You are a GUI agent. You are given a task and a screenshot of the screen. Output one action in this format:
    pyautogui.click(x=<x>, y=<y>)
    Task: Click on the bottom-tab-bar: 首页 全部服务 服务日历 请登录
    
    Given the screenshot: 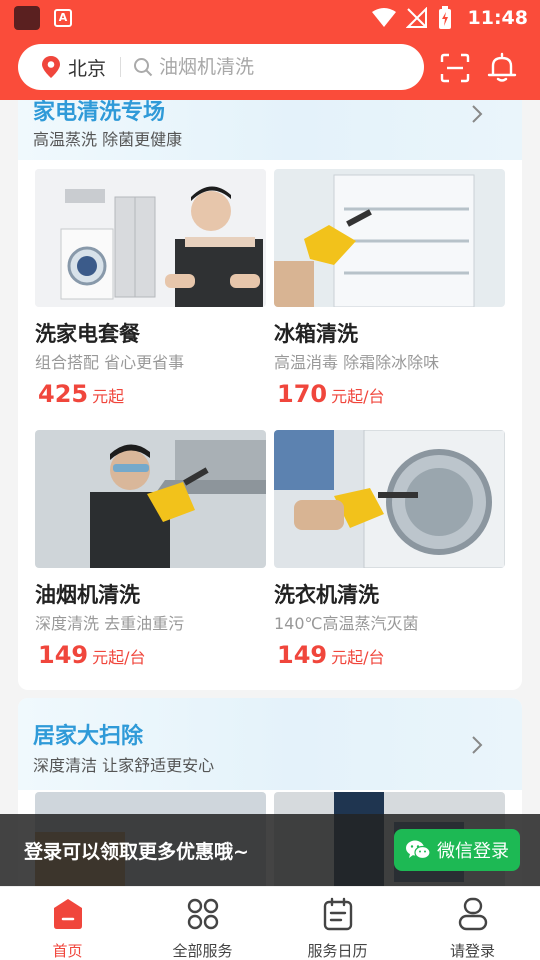 What is the action you would take?
    pyautogui.click(x=270, y=923)
    